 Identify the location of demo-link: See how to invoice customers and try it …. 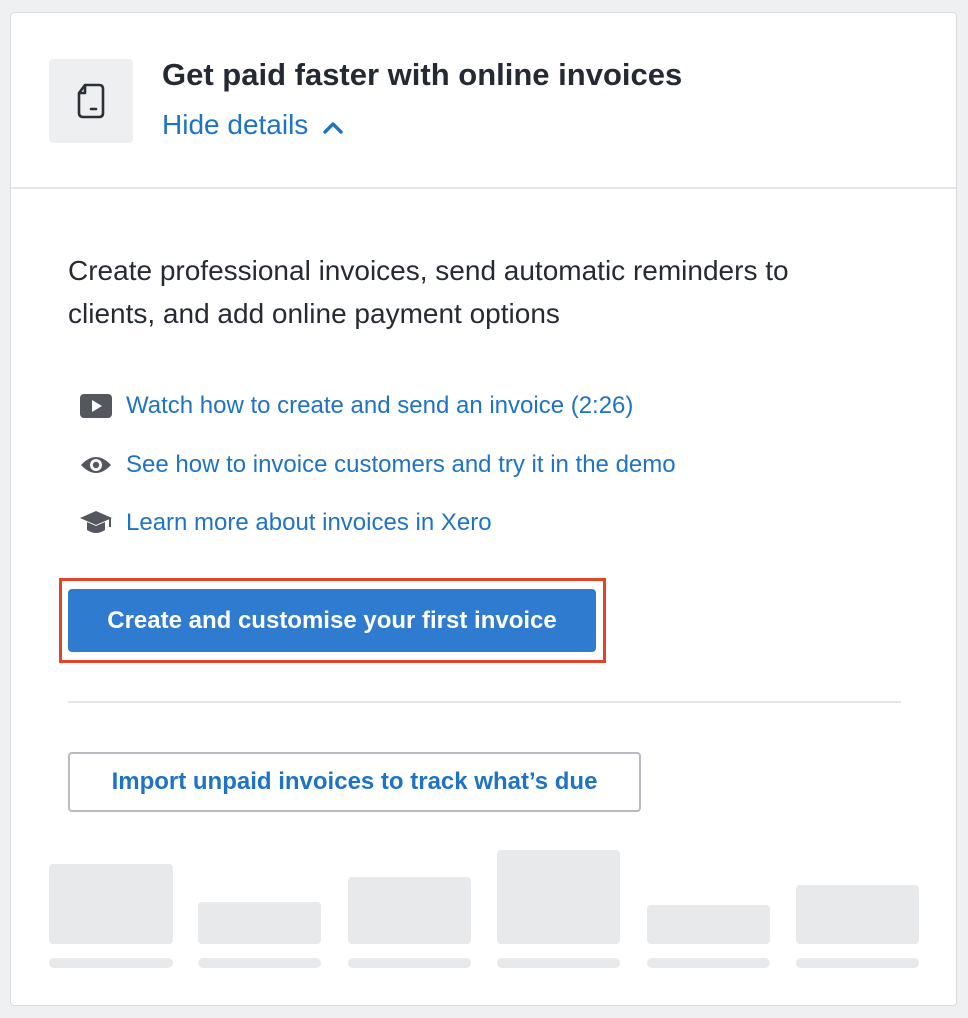
(377, 465).